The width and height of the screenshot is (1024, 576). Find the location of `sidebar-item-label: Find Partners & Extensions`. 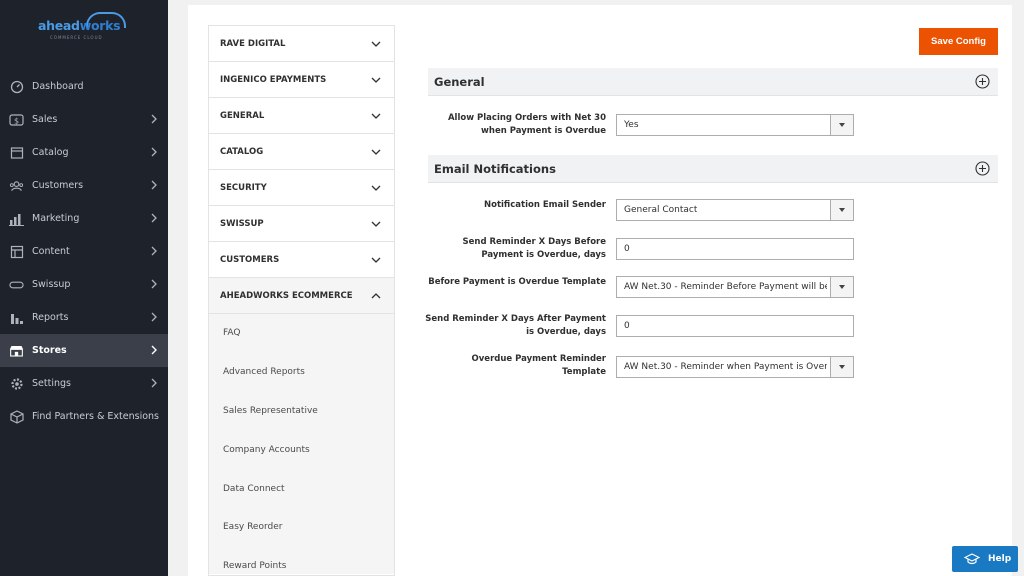

sidebar-item-label: Find Partners & Extensions is located at coordinates (95, 416).